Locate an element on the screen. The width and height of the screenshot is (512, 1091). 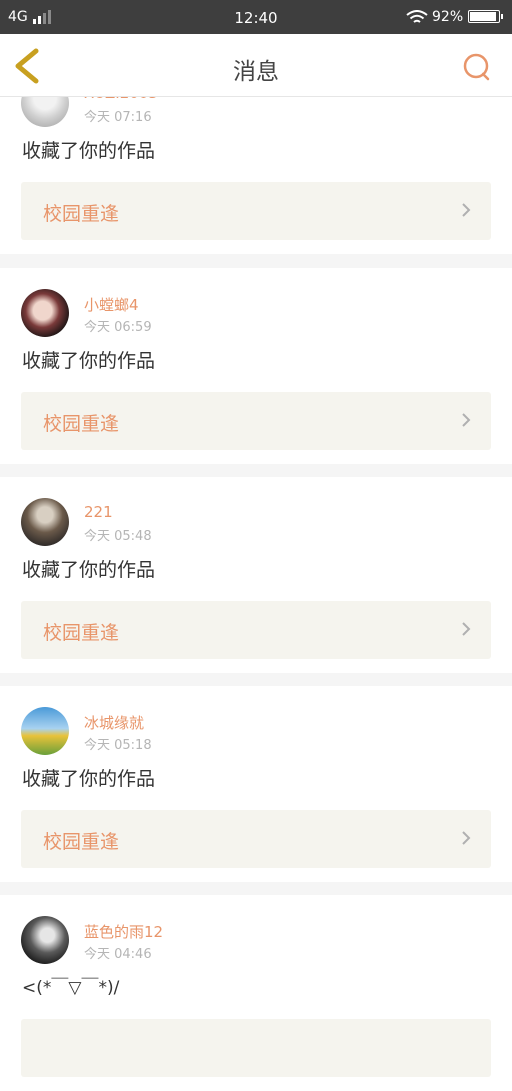
status-bar: 4G 12:40 92% is located at coordinates (256, 17).